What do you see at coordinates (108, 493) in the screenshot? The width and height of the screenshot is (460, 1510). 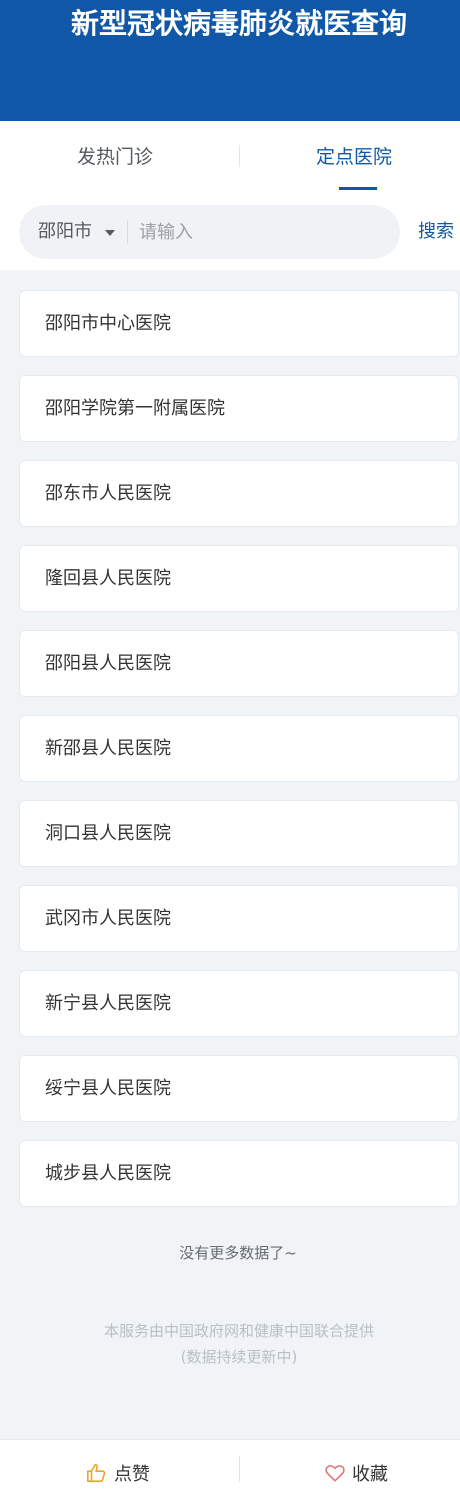 I see `hospital-name: 邵东市人民医院` at bounding box center [108, 493].